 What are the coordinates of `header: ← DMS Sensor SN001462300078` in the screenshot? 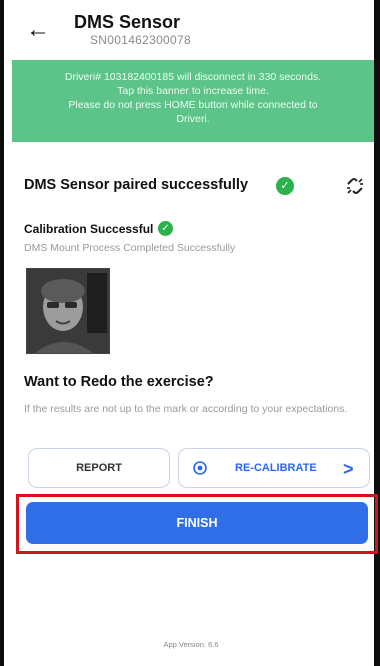 It's located at (191, 29).